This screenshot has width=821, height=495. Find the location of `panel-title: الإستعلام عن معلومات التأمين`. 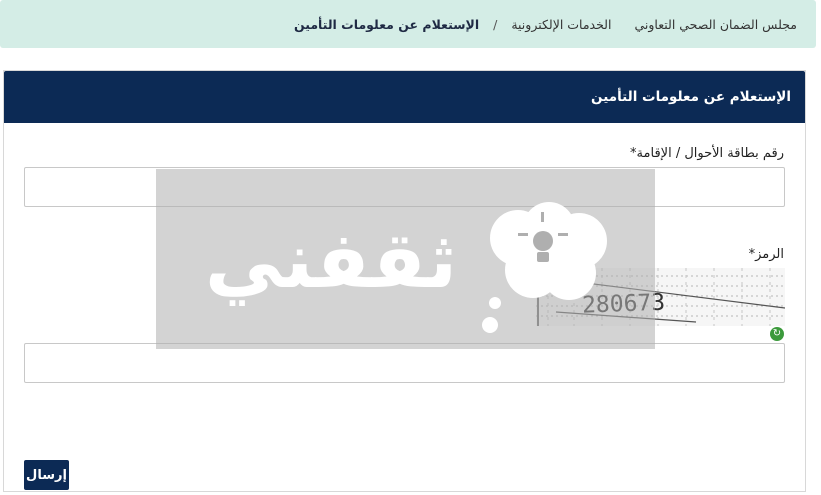

panel-title: الإستعلام عن معلومات التأمين is located at coordinates (691, 97).